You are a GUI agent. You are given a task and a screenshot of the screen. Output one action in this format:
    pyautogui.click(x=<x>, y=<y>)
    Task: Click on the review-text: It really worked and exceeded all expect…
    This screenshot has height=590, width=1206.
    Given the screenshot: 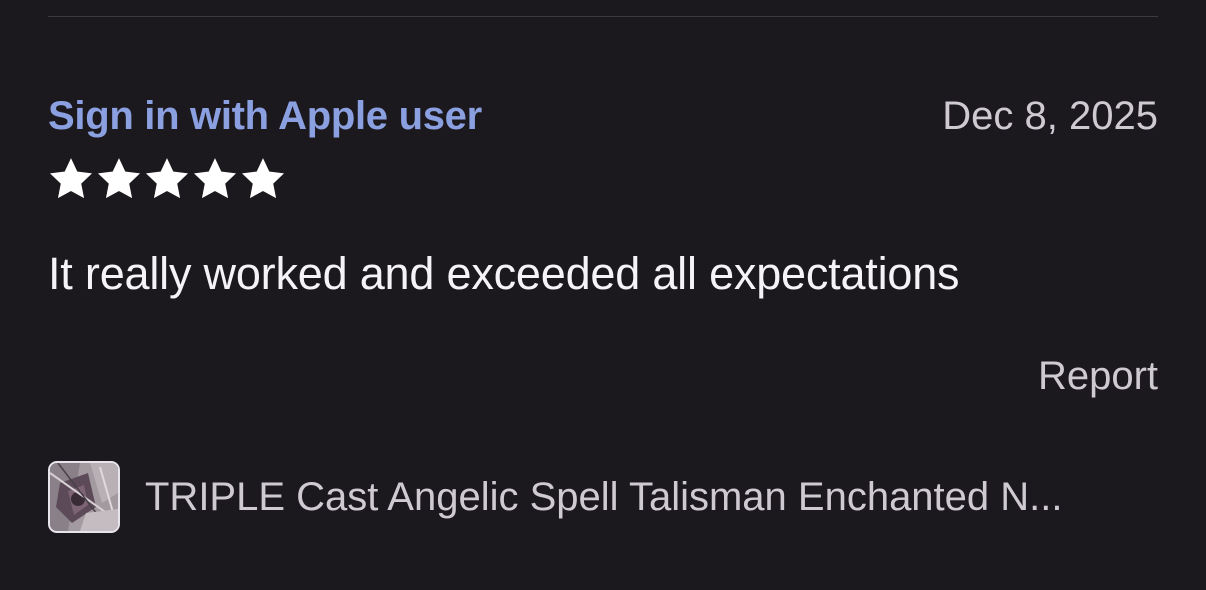 What is the action you would take?
    pyautogui.click(x=504, y=273)
    